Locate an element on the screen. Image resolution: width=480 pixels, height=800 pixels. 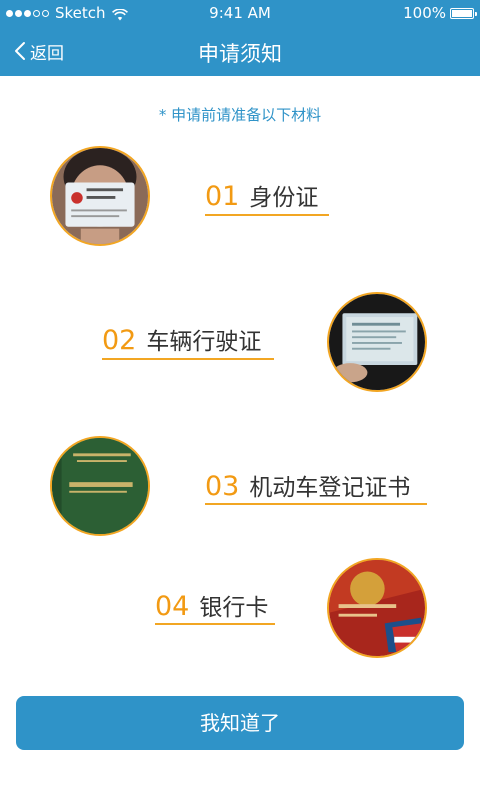
material-label-2: 02 车辆行驶证 is located at coordinates (181, 339).